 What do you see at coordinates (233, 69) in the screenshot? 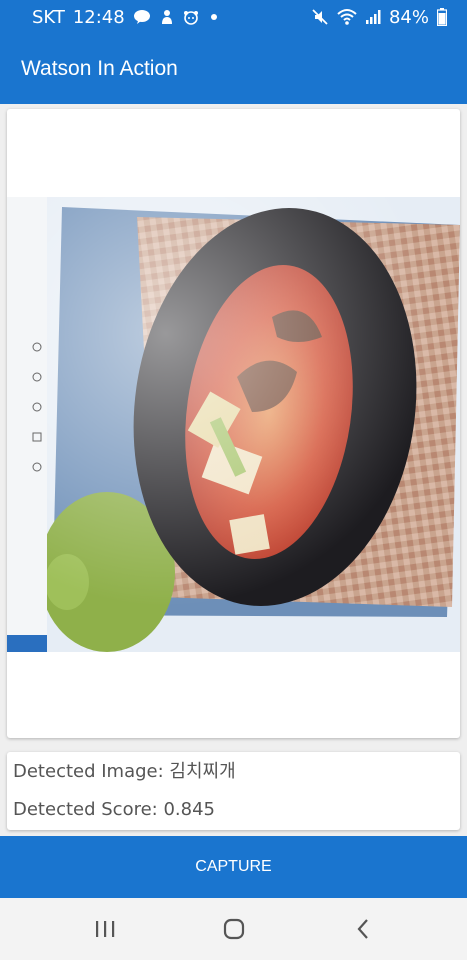
I see `app-bar: Watson In Action` at bounding box center [233, 69].